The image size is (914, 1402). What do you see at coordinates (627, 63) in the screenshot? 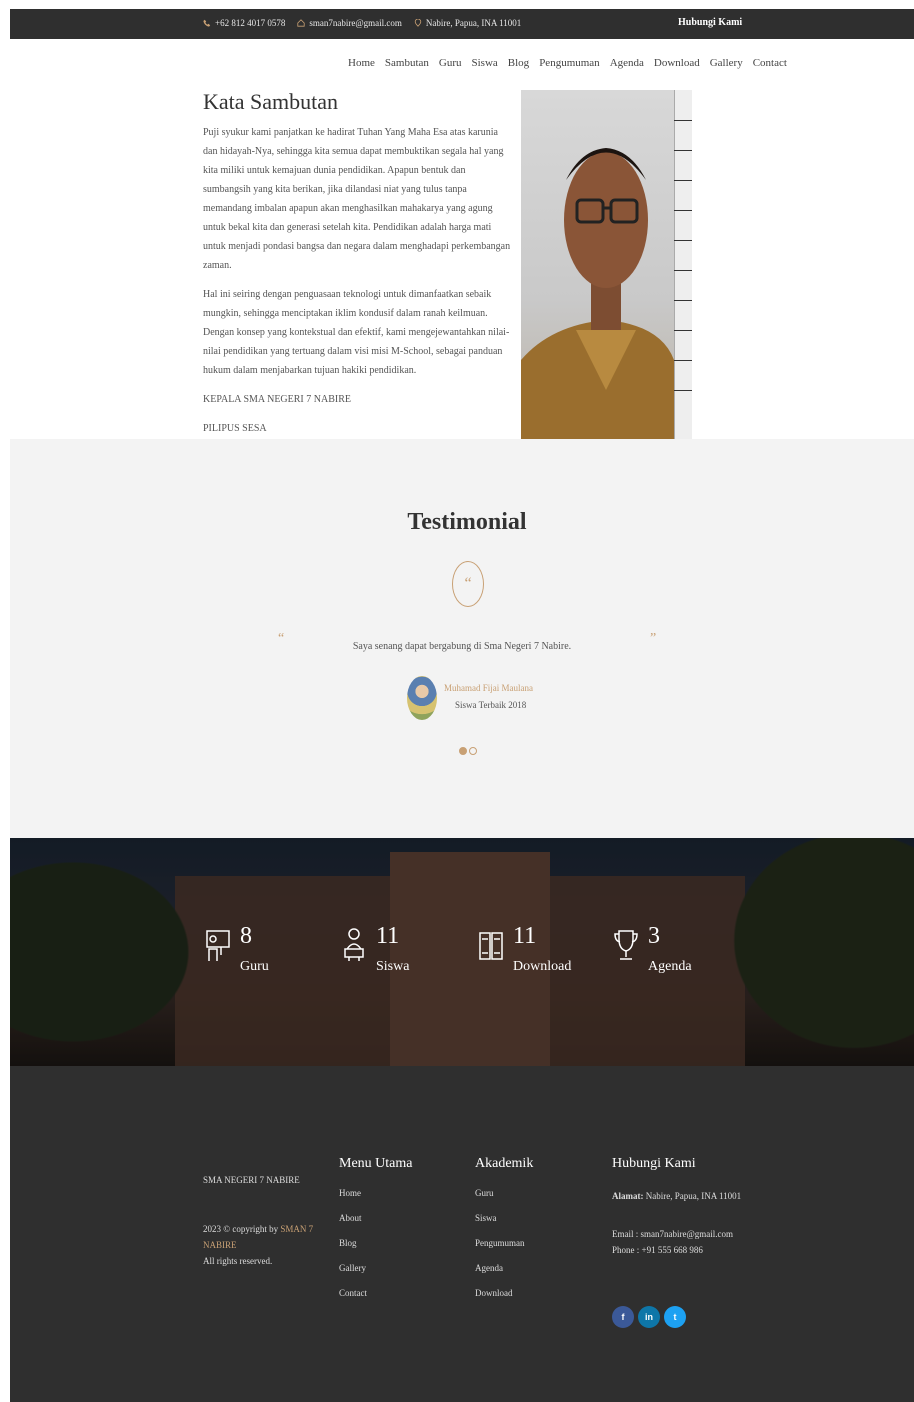
I see `nav-item-agenda: Agenda` at bounding box center [627, 63].